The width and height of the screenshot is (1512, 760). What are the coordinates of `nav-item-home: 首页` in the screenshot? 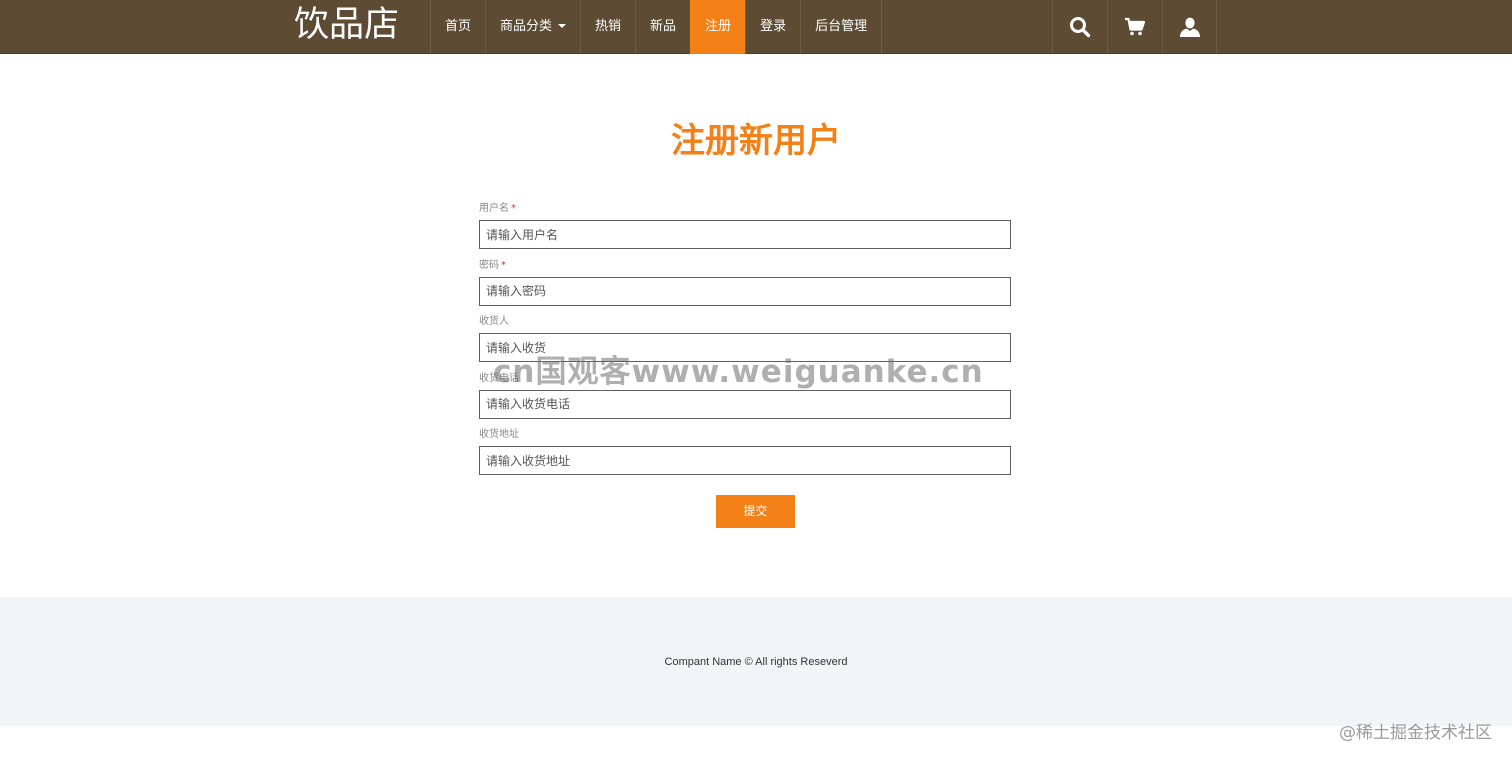 It's located at (457, 27).